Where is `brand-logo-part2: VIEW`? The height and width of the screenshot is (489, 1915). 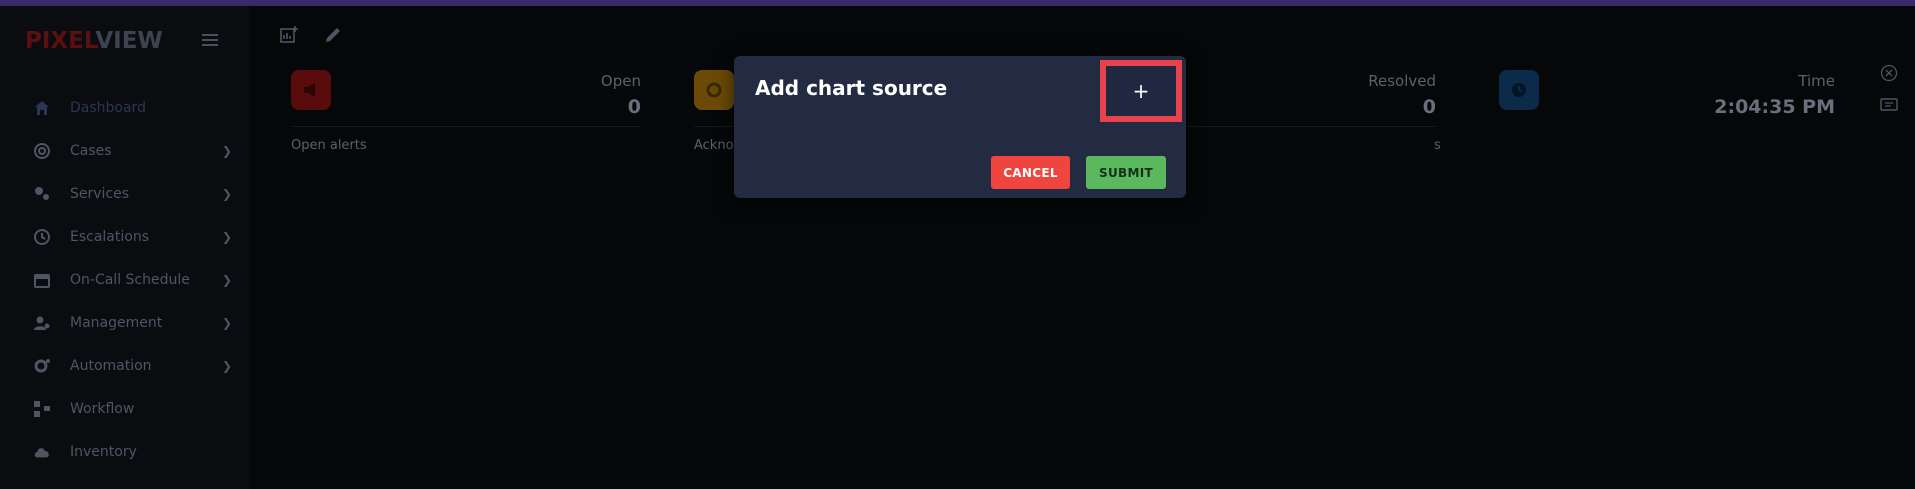 brand-logo-part2: VIEW is located at coordinates (129, 41).